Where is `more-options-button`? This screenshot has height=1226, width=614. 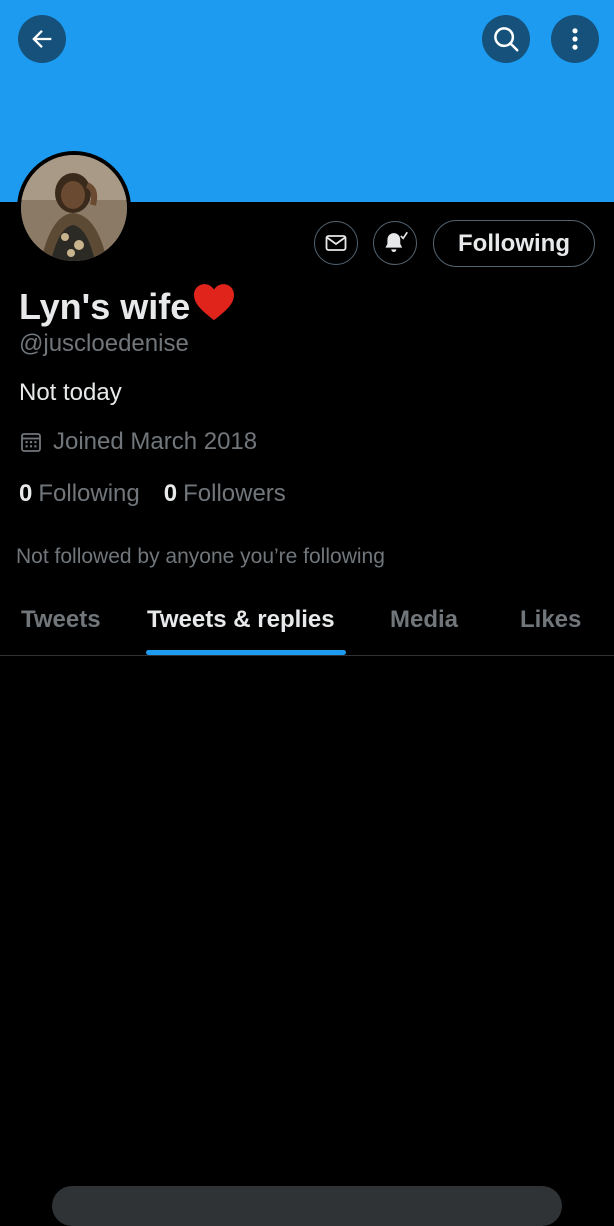 more-options-button is located at coordinates (575, 39).